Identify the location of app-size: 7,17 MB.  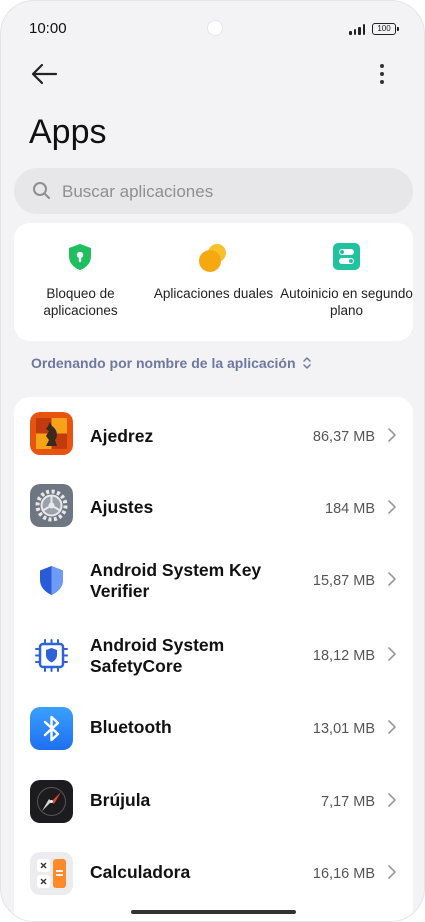
(348, 802).